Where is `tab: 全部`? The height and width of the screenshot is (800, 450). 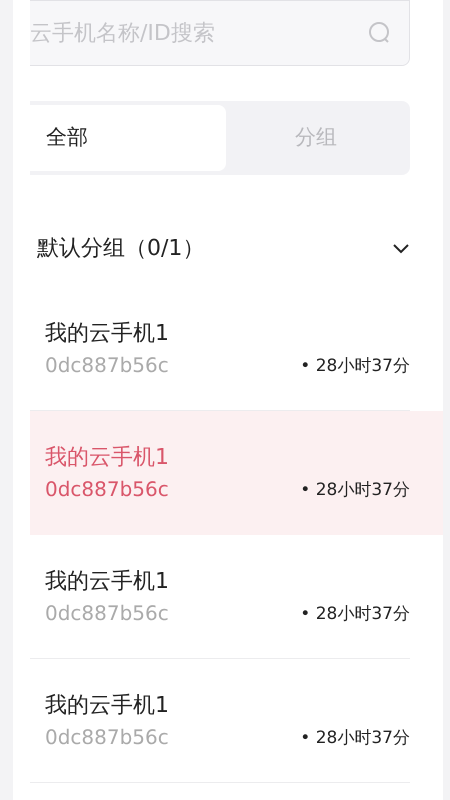
tab: 全部 is located at coordinates (128, 138).